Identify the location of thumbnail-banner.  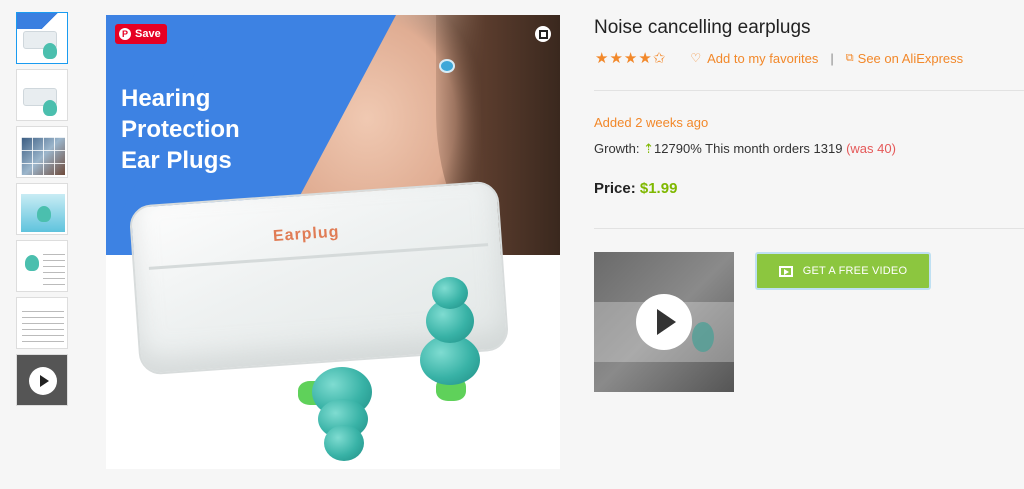
(42, 21).